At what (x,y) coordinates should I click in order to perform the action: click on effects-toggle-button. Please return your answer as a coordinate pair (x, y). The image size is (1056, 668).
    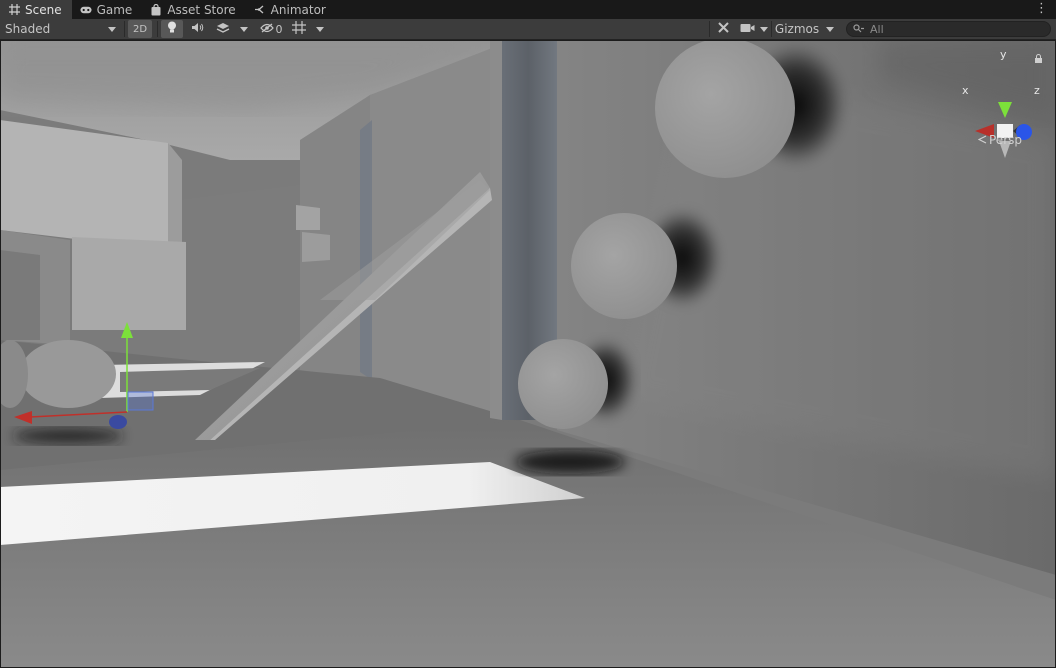
    Looking at the image, I should click on (223, 29).